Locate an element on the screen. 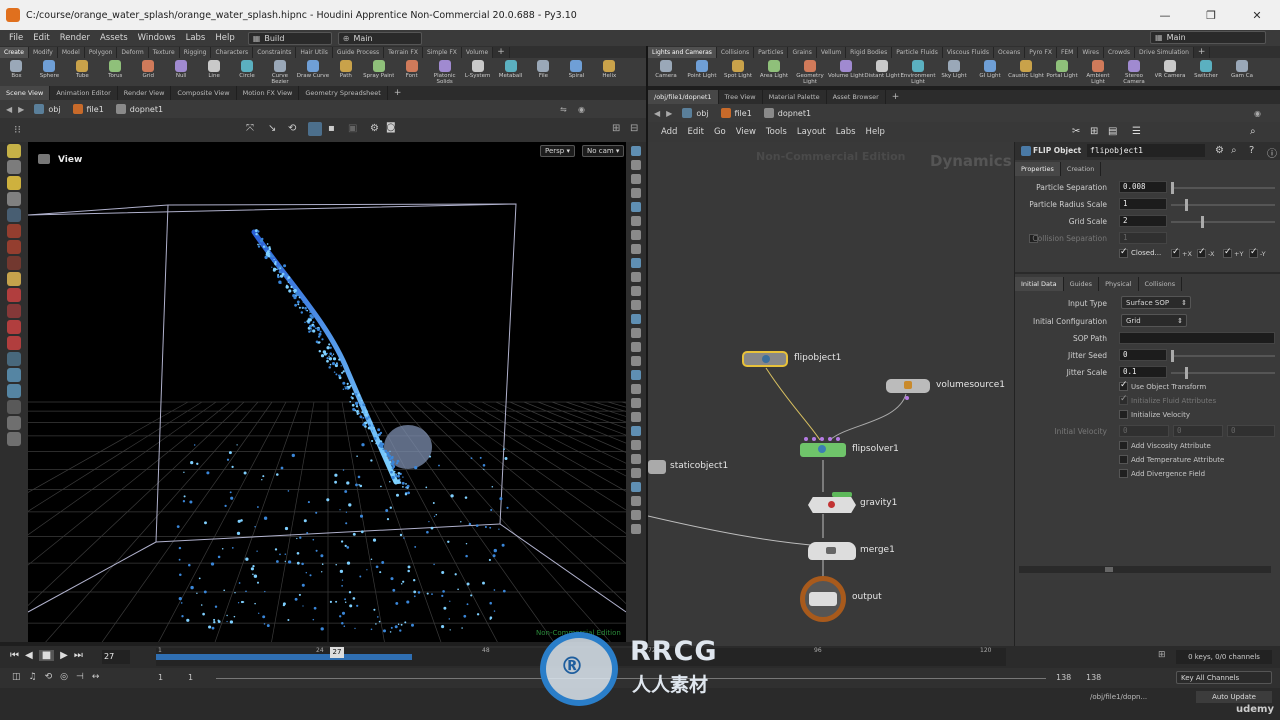 The image size is (1280, 720). input-type-dropdown: Surface SOP ⇕ is located at coordinates (1156, 302).